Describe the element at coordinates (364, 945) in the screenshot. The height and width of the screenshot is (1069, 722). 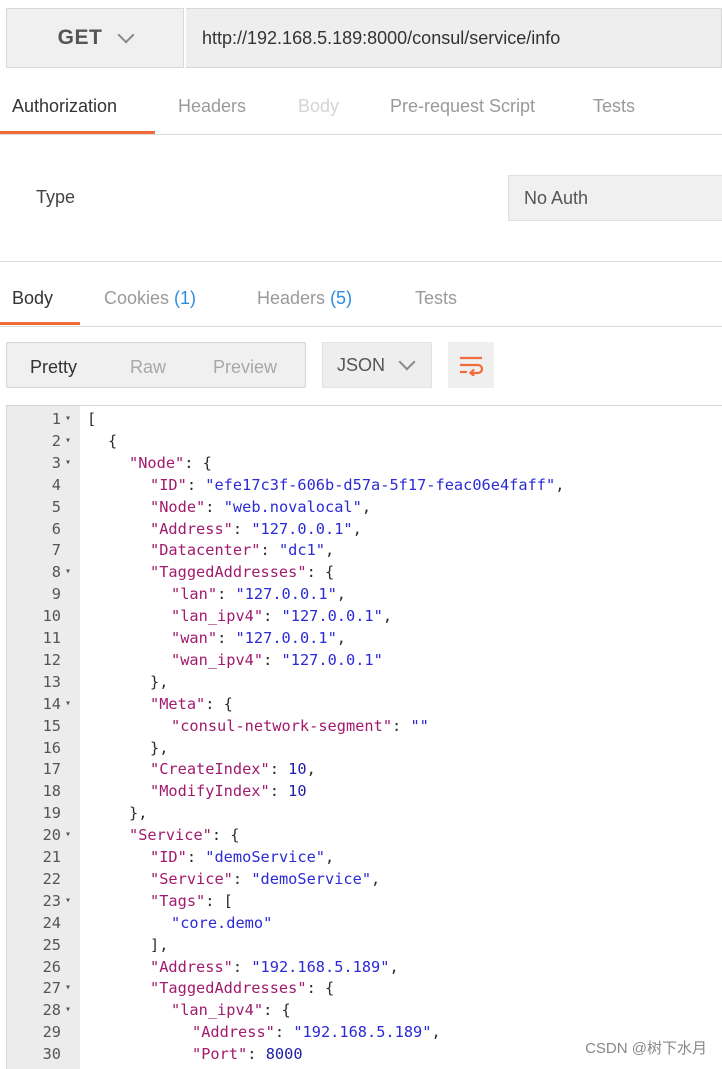
I see `code-line: 25],` at that location.